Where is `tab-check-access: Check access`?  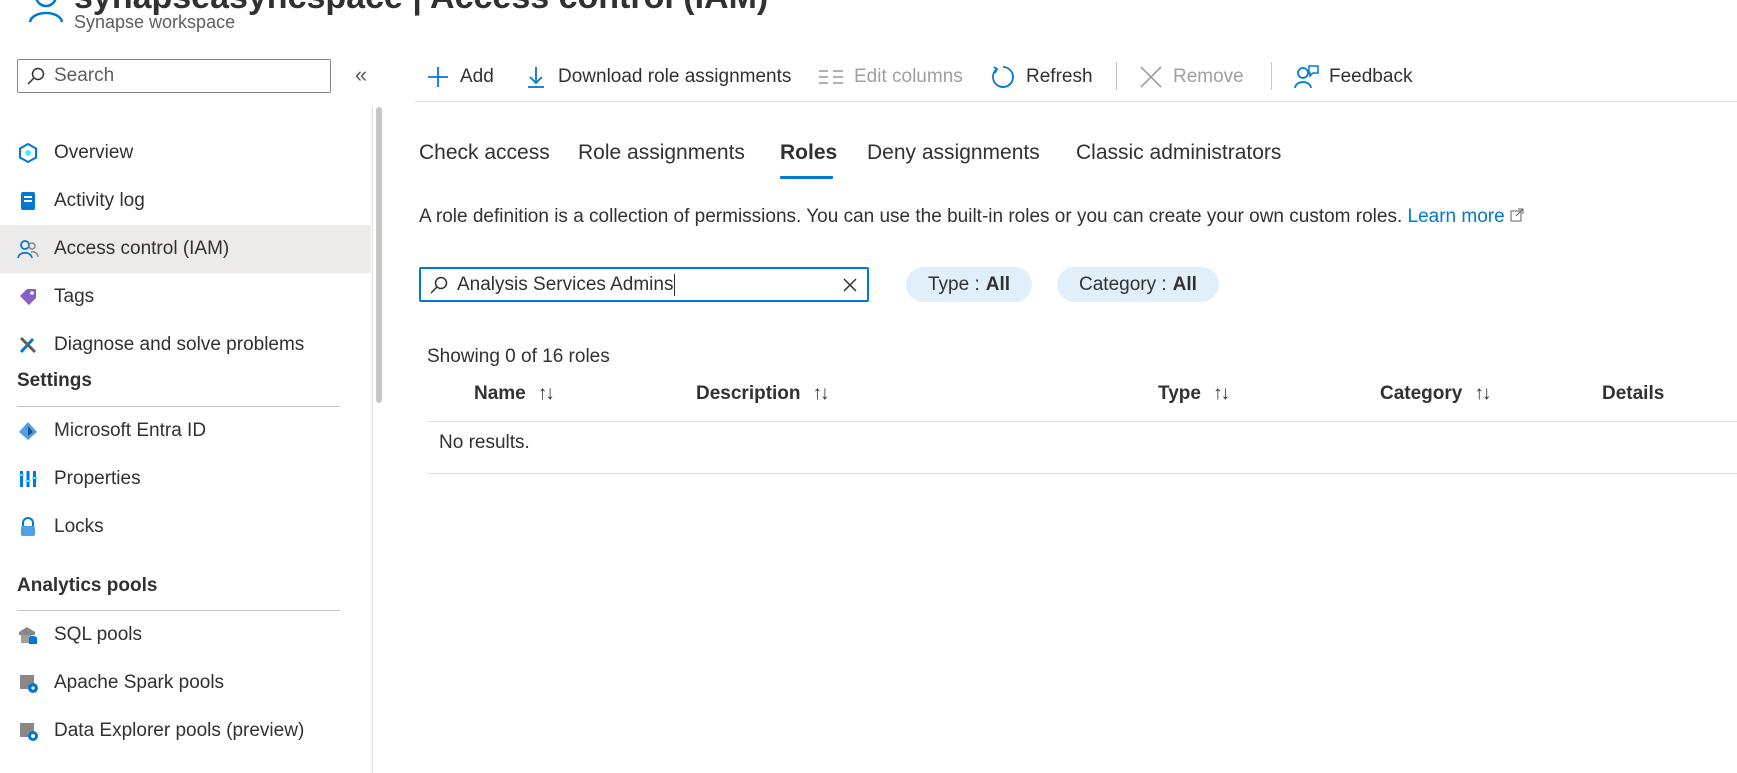 tab-check-access: Check access is located at coordinates (484, 153).